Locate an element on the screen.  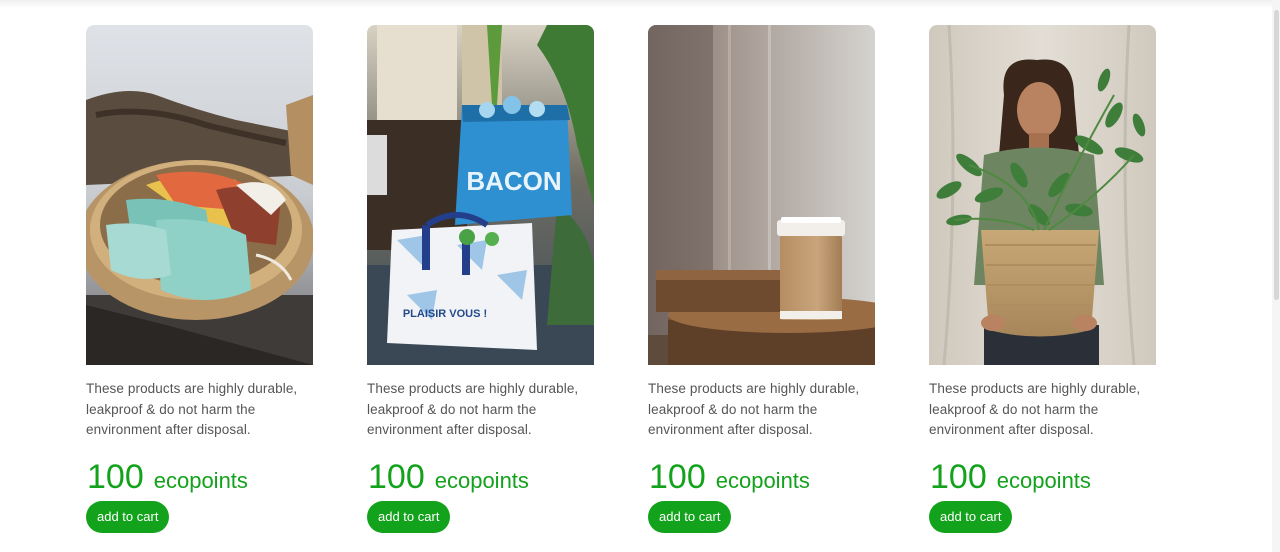
bag-text-plaisir: PLAISIR VOUS ! is located at coordinates (445, 314).